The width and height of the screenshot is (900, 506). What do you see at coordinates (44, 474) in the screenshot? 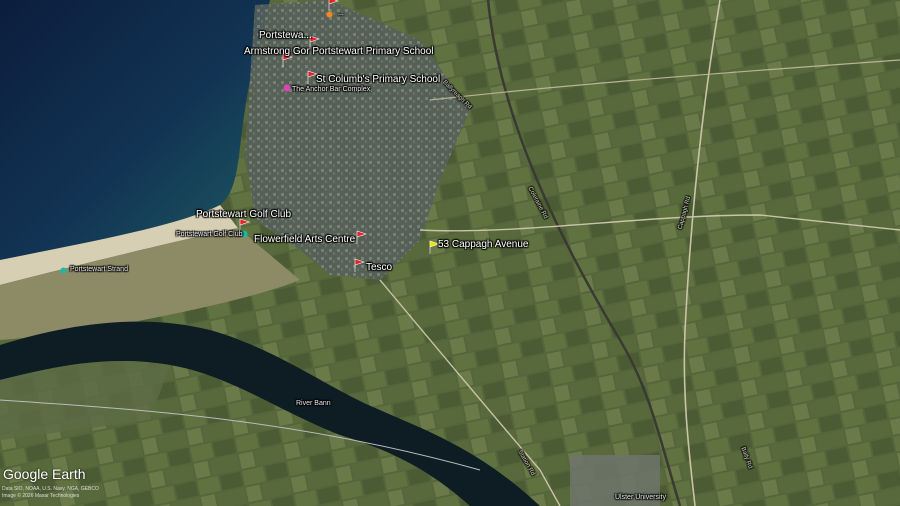
I see `google-earth-logo: Google Earth` at bounding box center [44, 474].